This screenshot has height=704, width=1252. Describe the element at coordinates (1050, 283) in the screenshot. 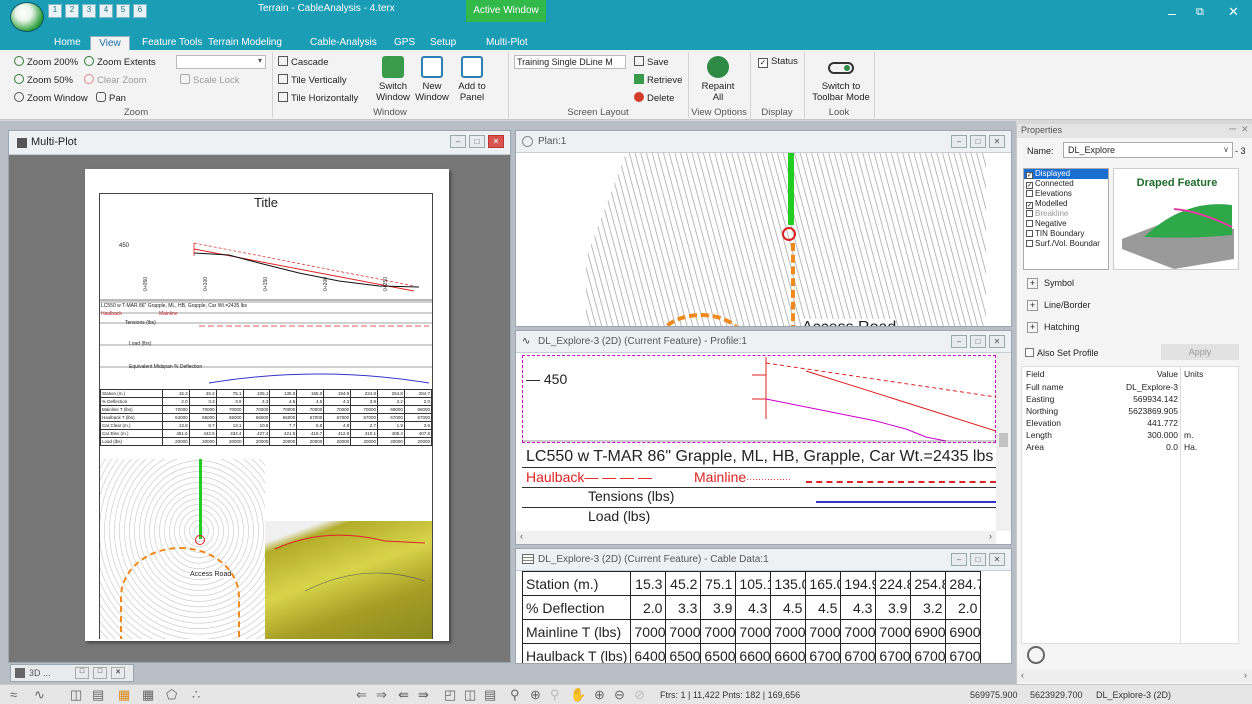

I see `section-symbol: + Symbol` at that location.